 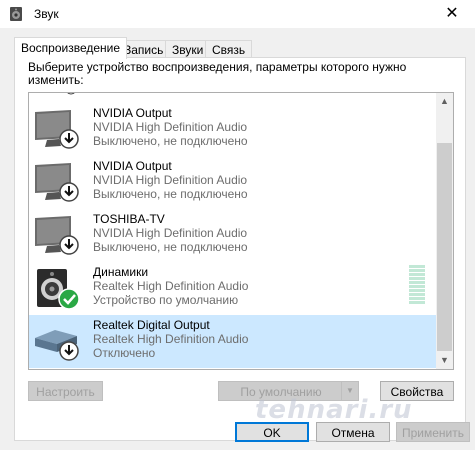 What do you see at coordinates (129, 219) in the screenshot?
I see `device-name: TOSHIBA-TV` at bounding box center [129, 219].